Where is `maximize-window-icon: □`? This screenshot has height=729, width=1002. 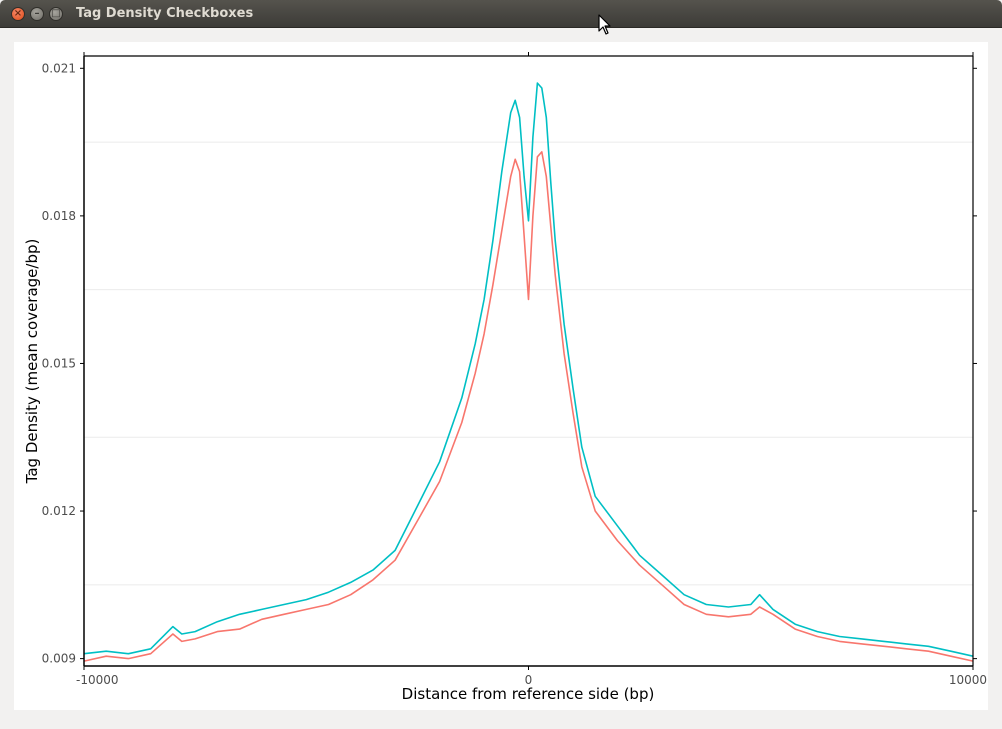
maximize-window-icon: □ is located at coordinates (56, 14).